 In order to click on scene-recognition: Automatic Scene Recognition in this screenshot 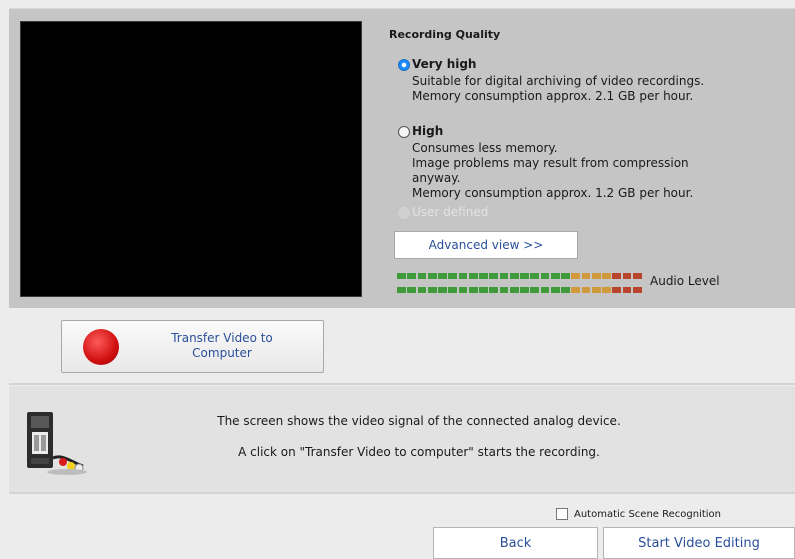, I will do `click(638, 514)`.